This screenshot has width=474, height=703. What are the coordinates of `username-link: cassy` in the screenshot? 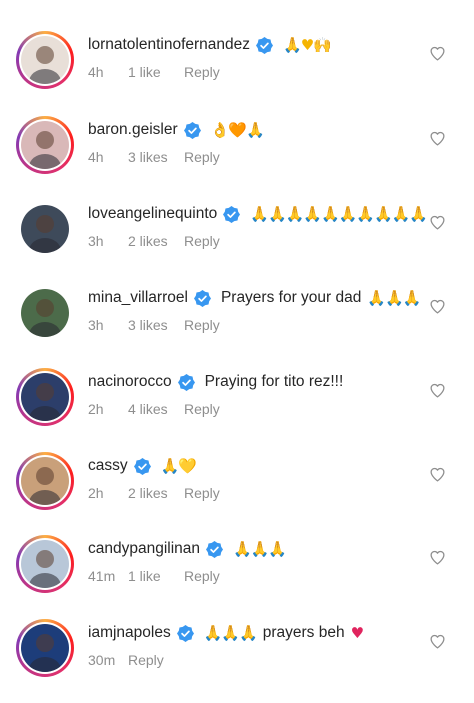 It's located at (108, 466).